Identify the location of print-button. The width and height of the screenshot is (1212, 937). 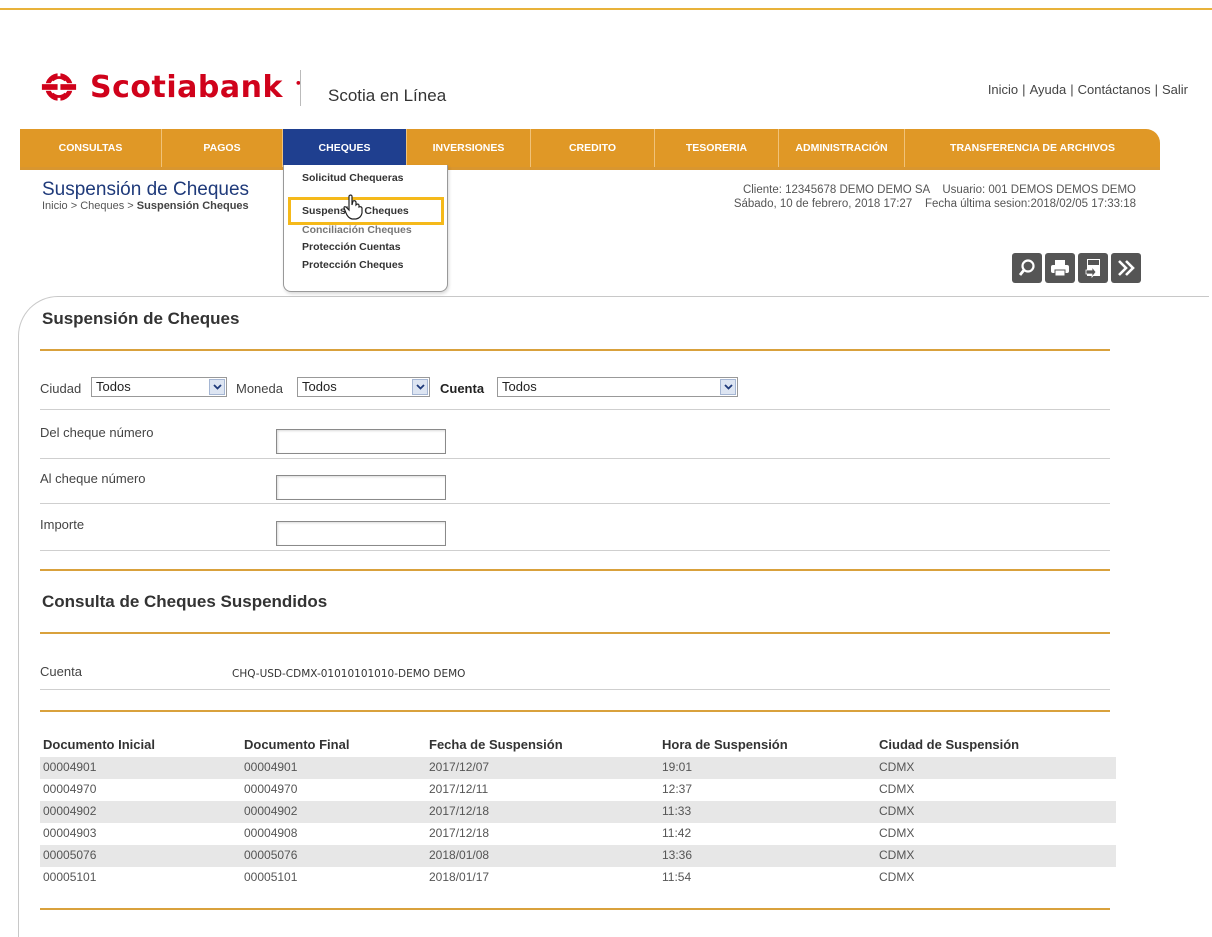
(1060, 268).